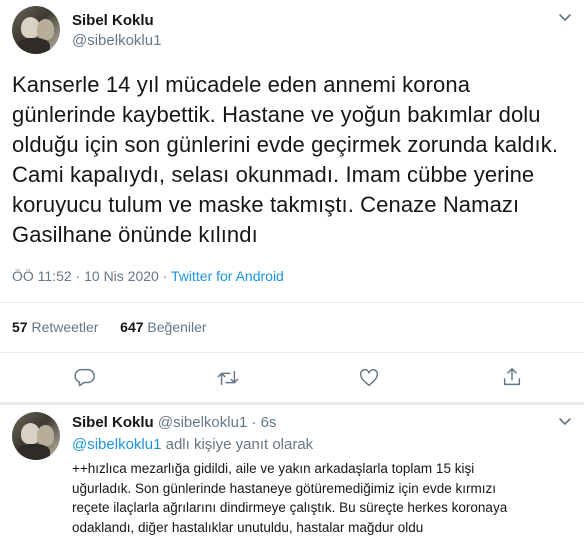 This screenshot has width=584, height=540. What do you see at coordinates (227, 276) in the screenshot?
I see `tweet-source: Twitter for Android` at bounding box center [227, 276].